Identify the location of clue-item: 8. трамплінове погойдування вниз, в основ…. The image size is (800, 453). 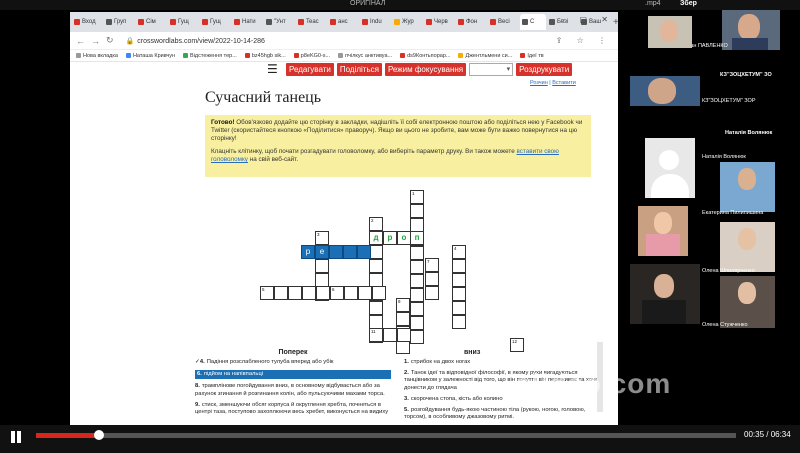
(293, 390).